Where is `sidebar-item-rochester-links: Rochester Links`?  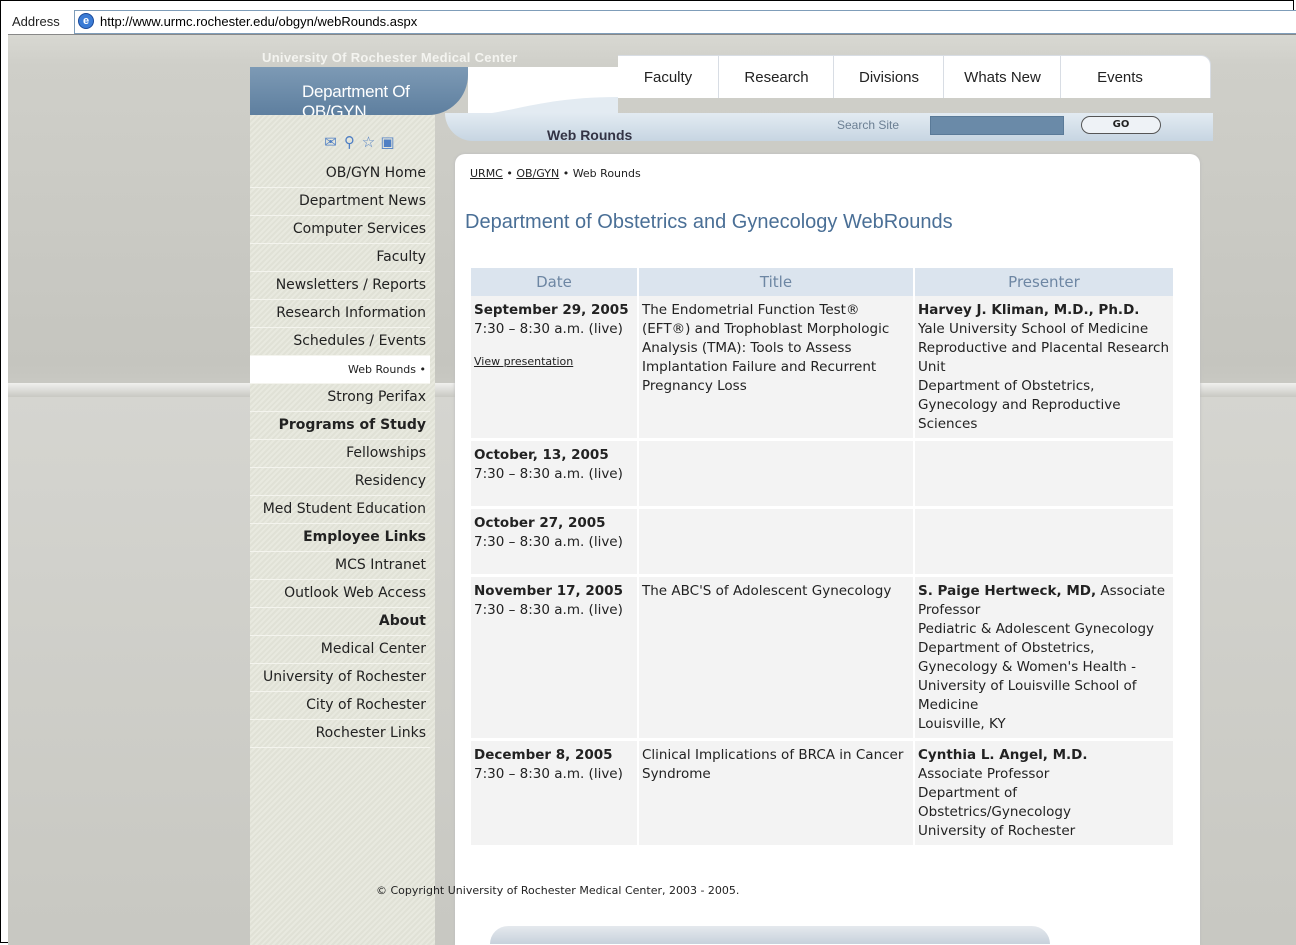
sidebar-item-rochester-links: Rochester Links is located at coordinates (340, 734).